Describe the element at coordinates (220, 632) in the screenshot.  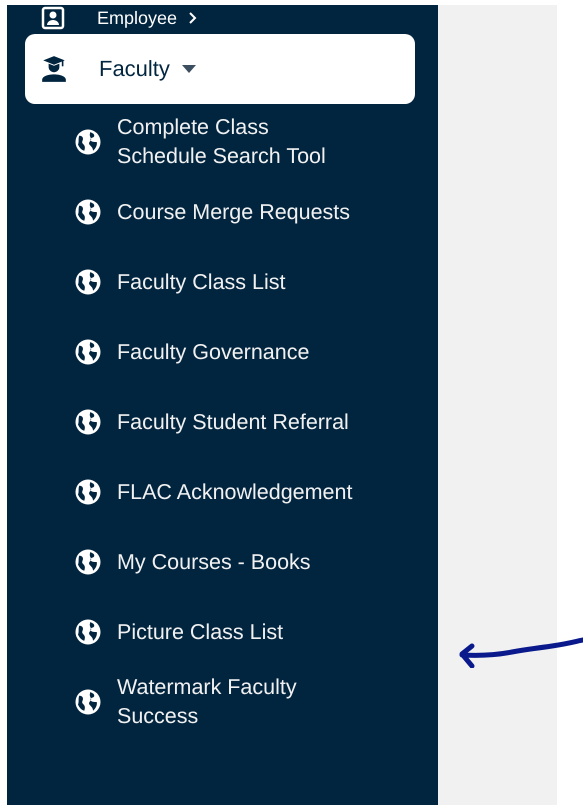
I see `menu-link: Picture Class List` at that location.